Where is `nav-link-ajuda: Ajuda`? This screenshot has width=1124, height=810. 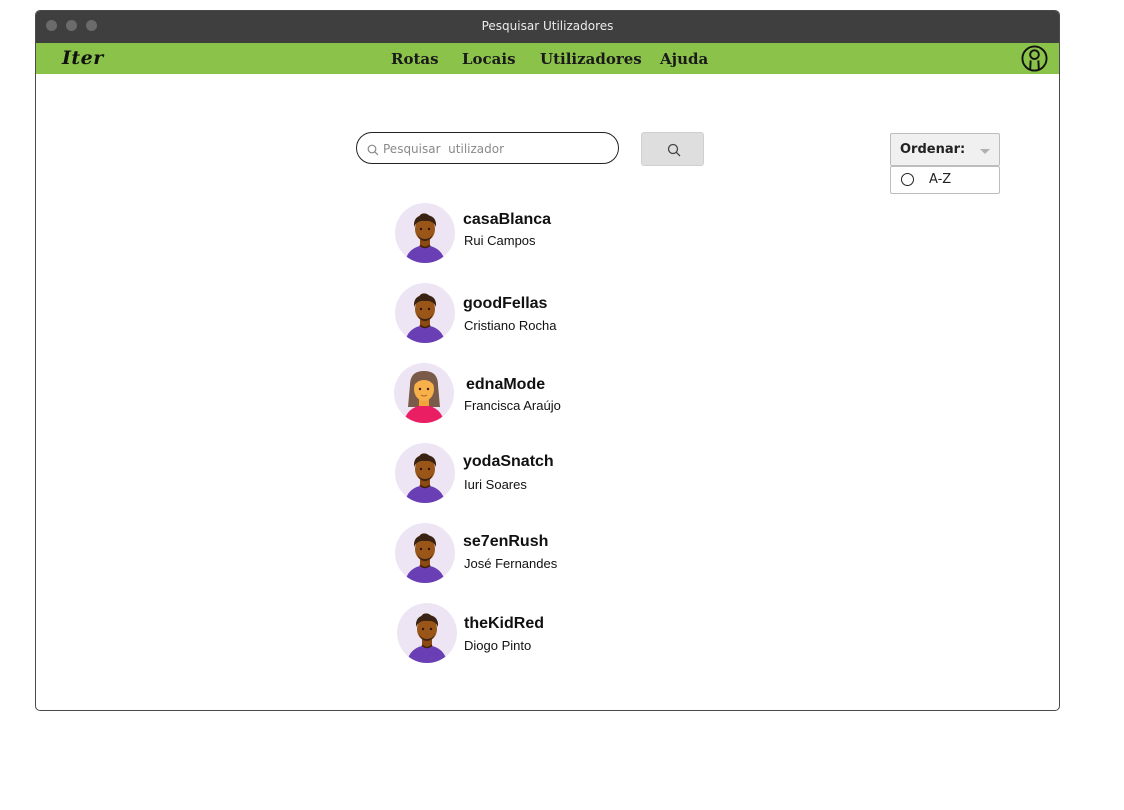
nav-link-ajuda: Ajuda is located at coordinates (684, 59).